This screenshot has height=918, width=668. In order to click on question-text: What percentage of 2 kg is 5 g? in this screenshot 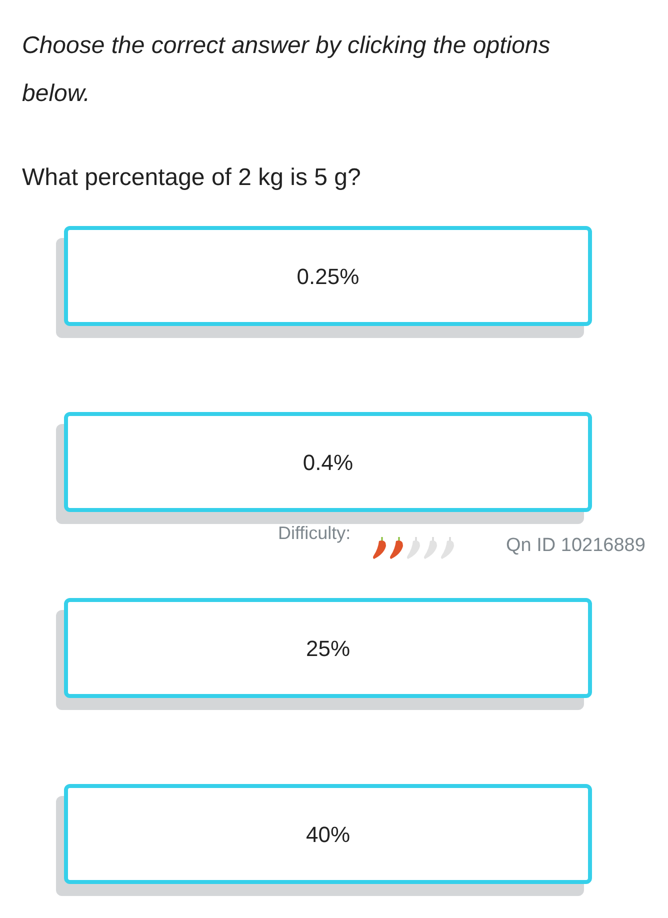, I will do `click(192, 178)`.